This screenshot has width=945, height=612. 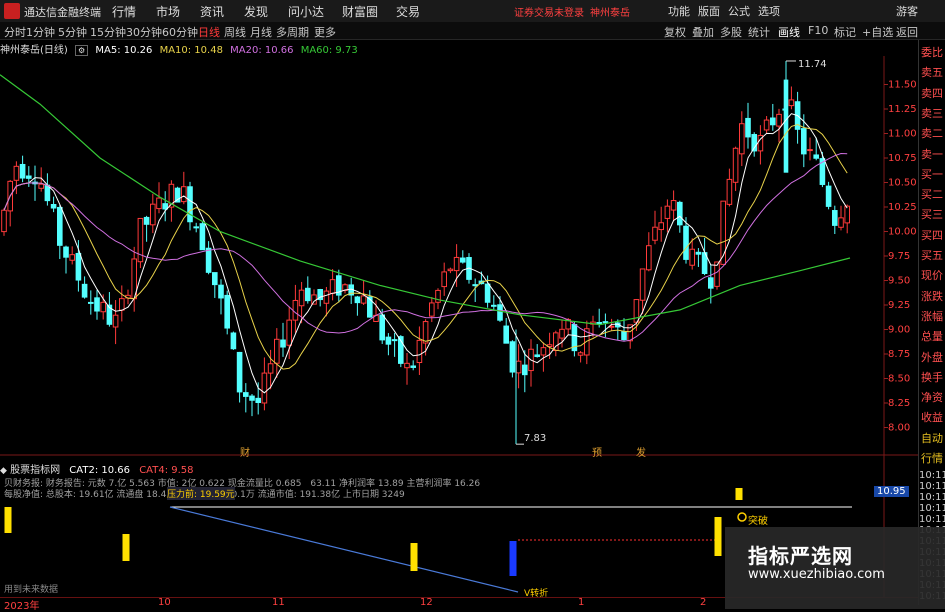 I want to click on price-tick-label: 10.50, so click(x=902, y=183).